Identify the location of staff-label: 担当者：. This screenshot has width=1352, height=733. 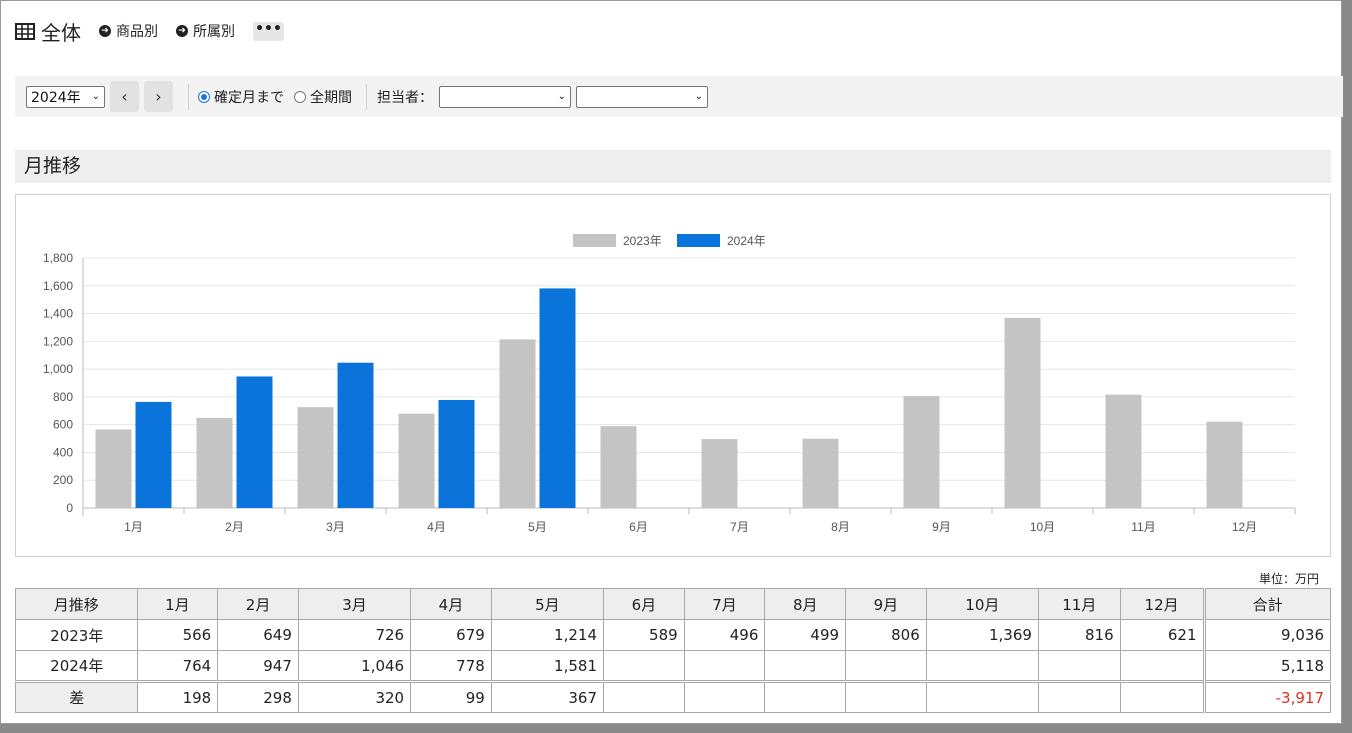
(405, 97).